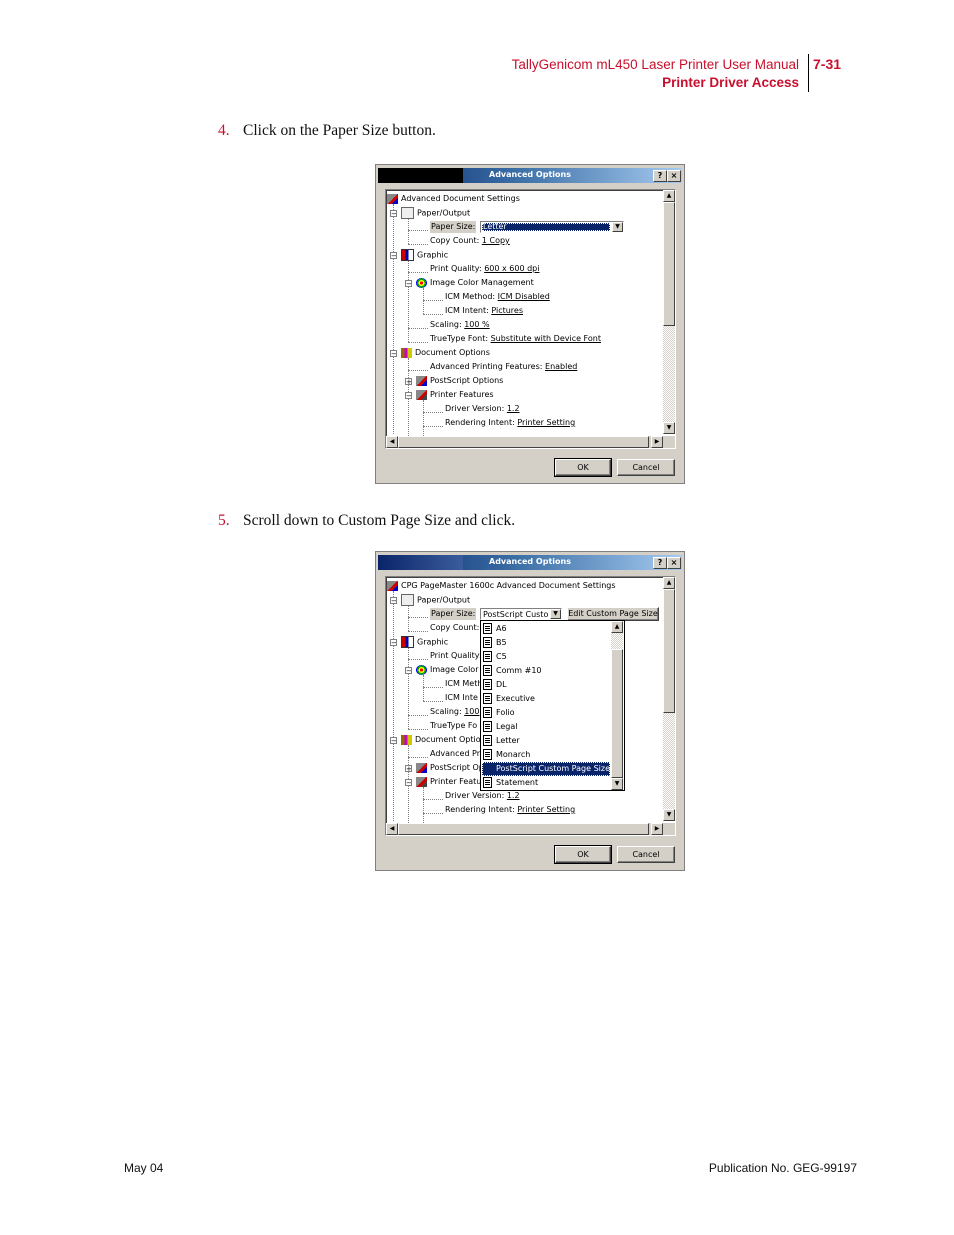 The height and width of the screenshot is (1235, 954). What do you see at coordinates (450, 768) in the screenshot?
I see `tree-item-postscript-options: PostScript Op` at bounding box center [450, 768].